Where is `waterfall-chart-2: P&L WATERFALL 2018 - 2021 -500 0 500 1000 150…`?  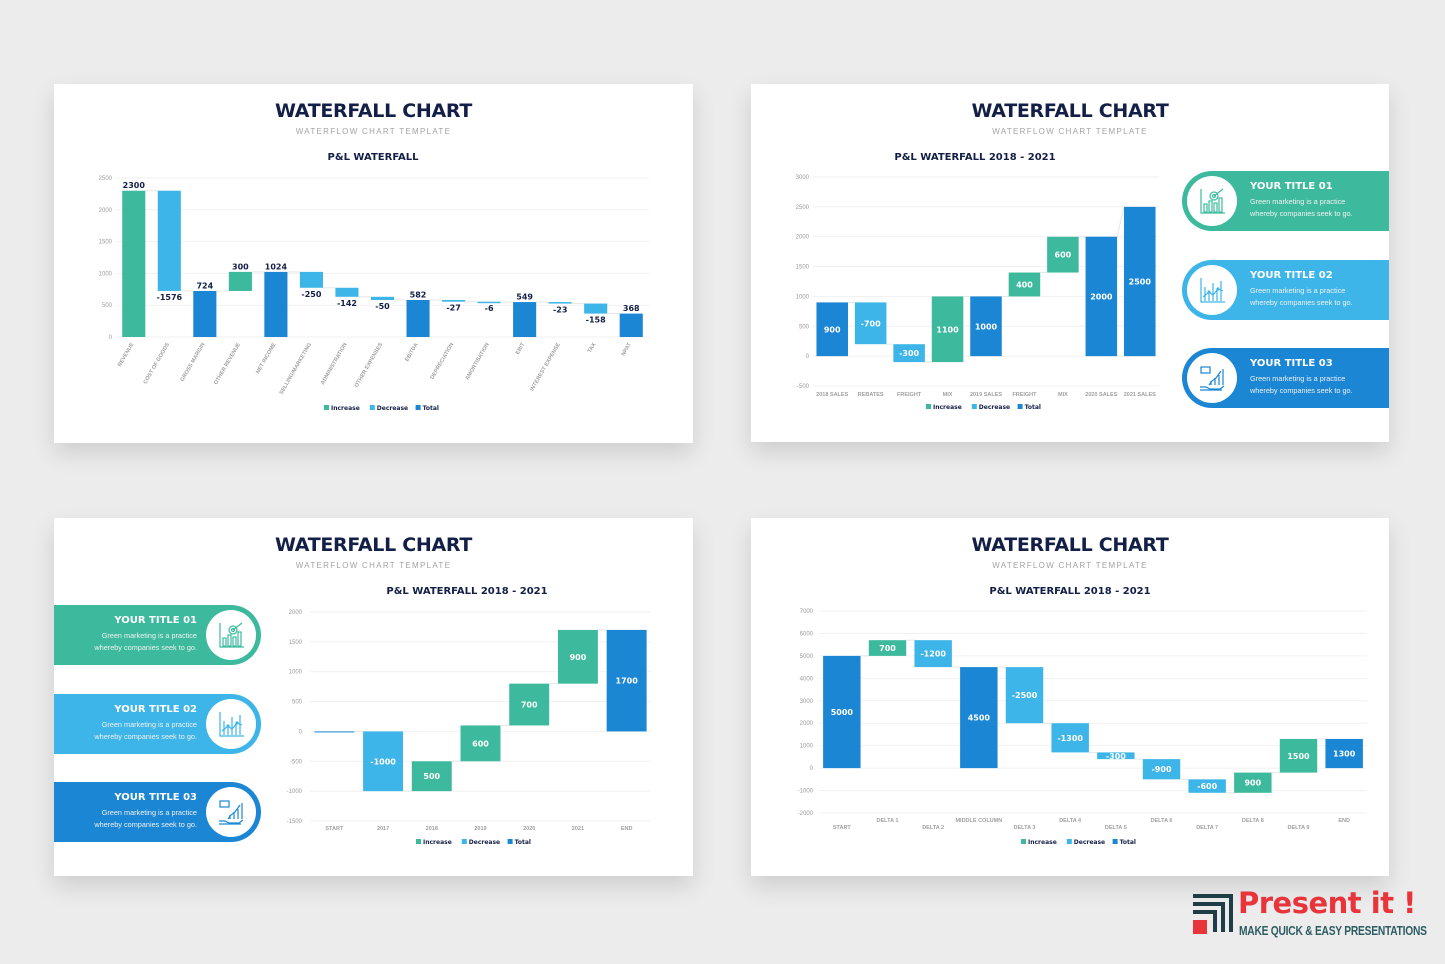 waterfall-chart-2: P&L WATERFALL 2018 - 2021 -500 0 500 1000 150… is located at coordinates (977, 281).